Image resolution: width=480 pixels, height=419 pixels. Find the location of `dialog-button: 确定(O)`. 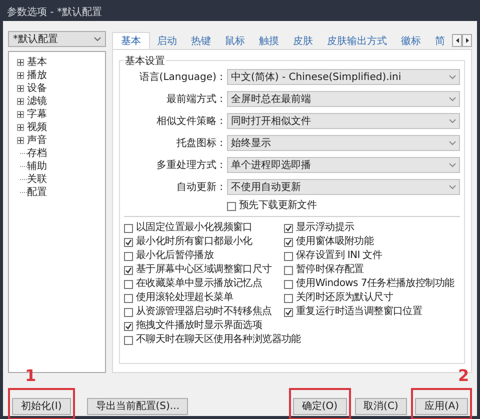

dialog-button: 确定(O) is located at coordinates (319, 406).